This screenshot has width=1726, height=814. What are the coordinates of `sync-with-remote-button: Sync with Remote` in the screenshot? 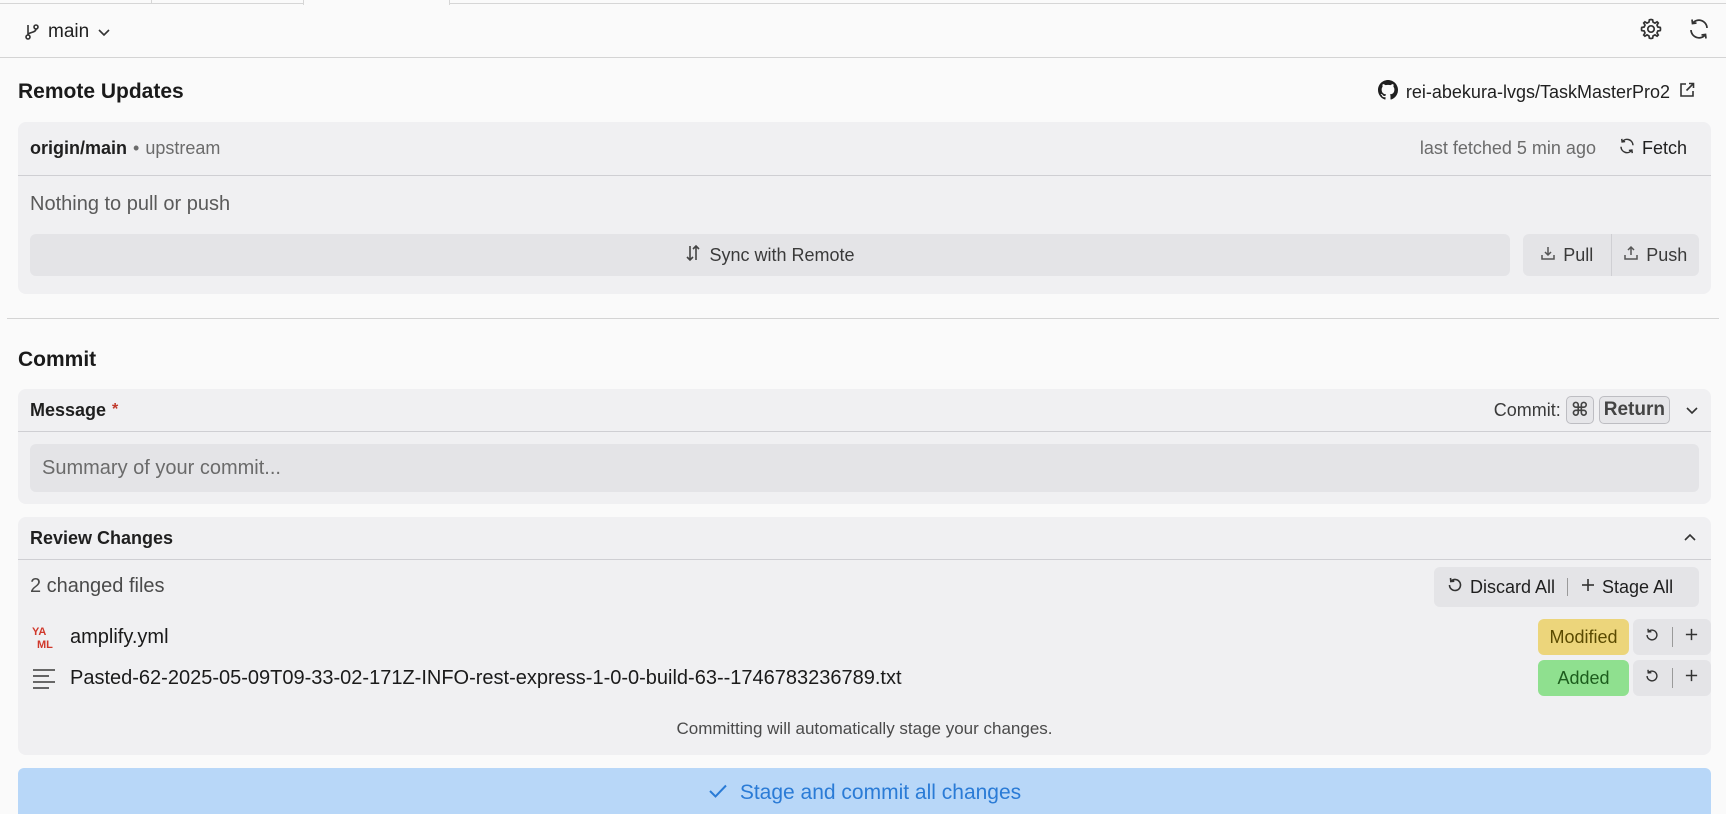 It's located at (770, 255).